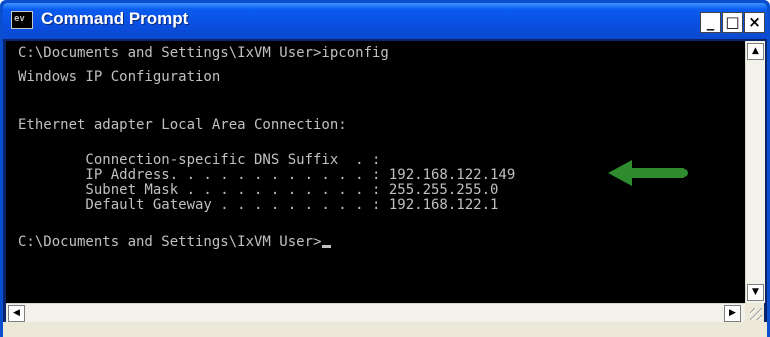  I want to click on scroll-down-button: ▼, so click(755, 292).